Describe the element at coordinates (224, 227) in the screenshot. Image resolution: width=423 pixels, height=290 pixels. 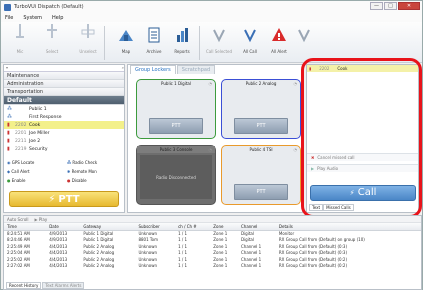
I see `column-header: Zone` at that location.